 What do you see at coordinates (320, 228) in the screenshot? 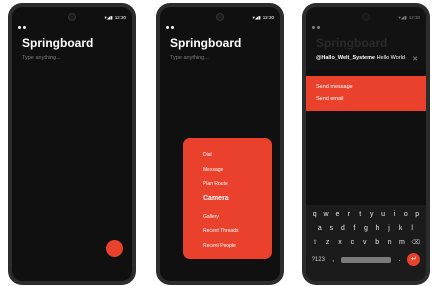
I see `key: a` at bounding box center [320, 228].